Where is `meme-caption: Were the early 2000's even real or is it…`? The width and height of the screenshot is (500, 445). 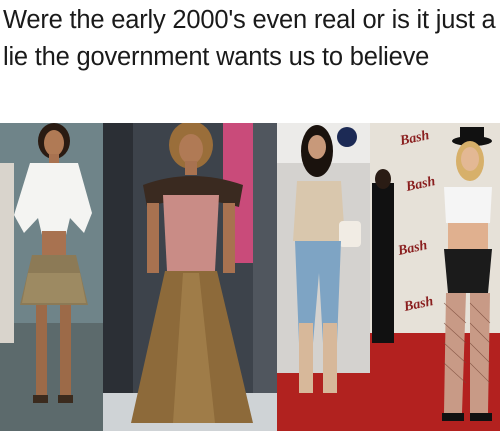
meme-caption: Were the early 2000's even real or is it… is located at coordinates (249, 38).